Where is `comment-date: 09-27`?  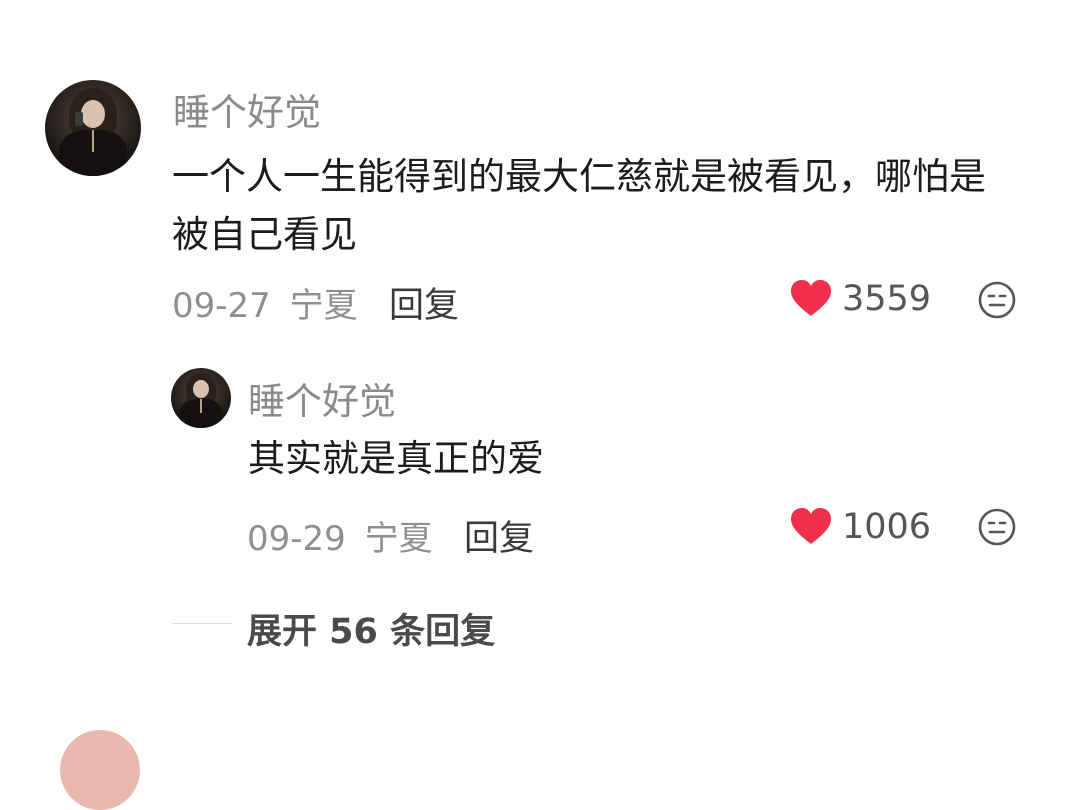 comment-date: 09-27 is located at coordinates (221, 306).